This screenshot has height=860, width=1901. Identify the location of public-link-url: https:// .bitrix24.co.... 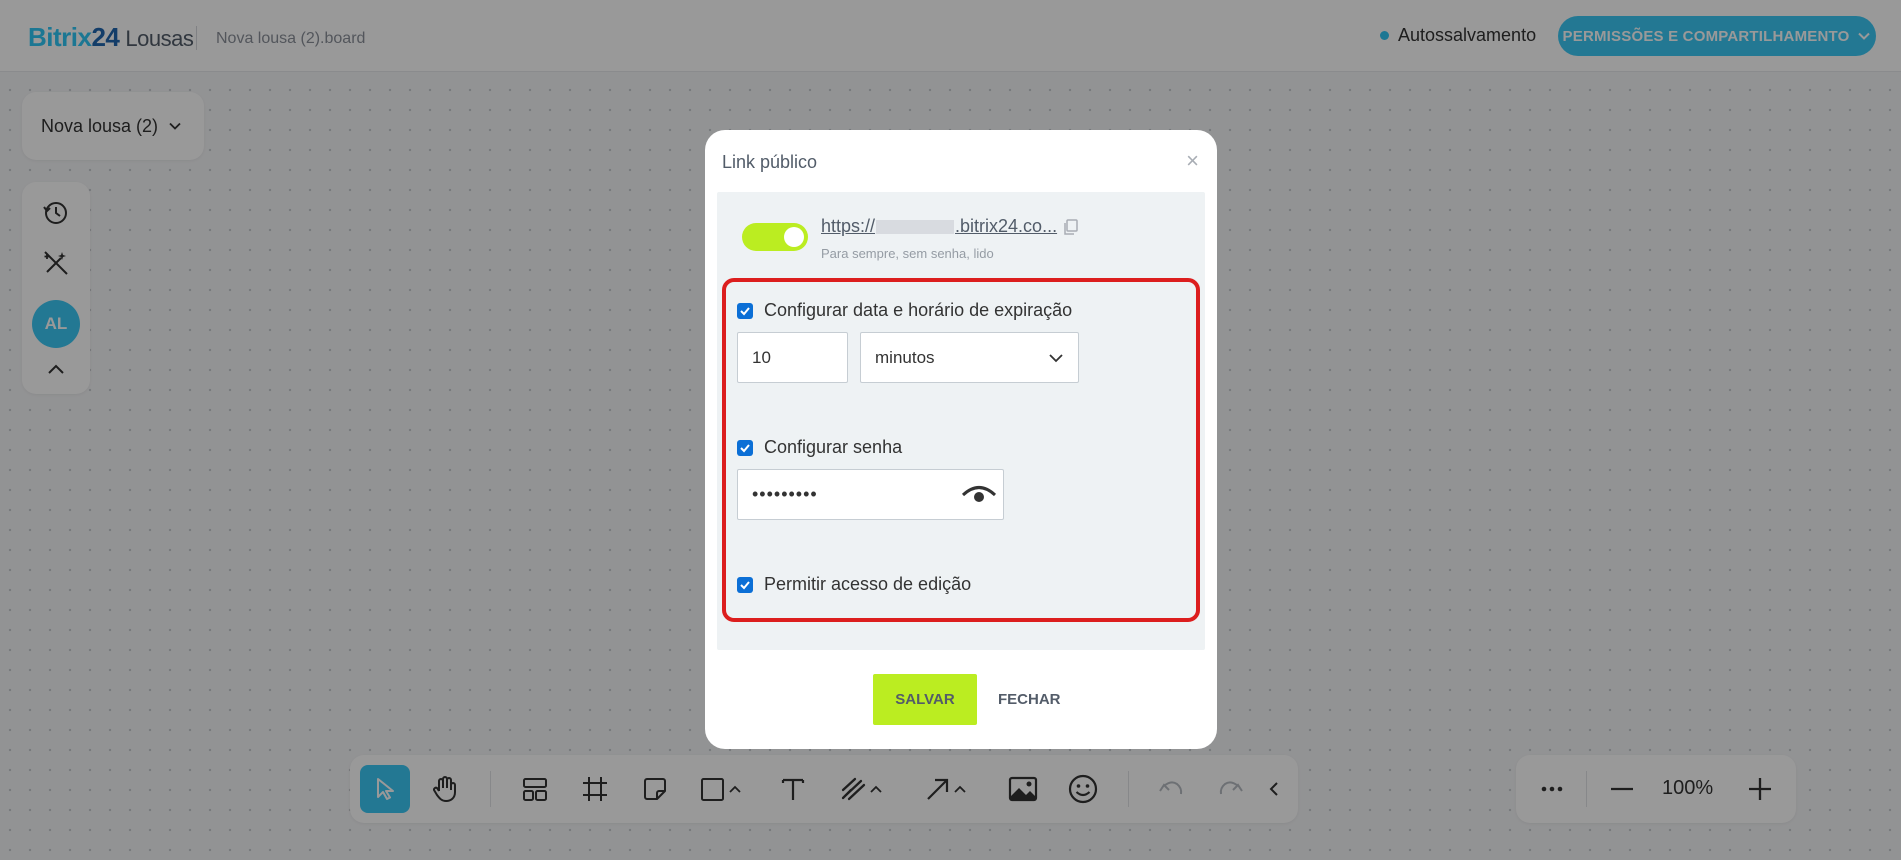
(939, 226).